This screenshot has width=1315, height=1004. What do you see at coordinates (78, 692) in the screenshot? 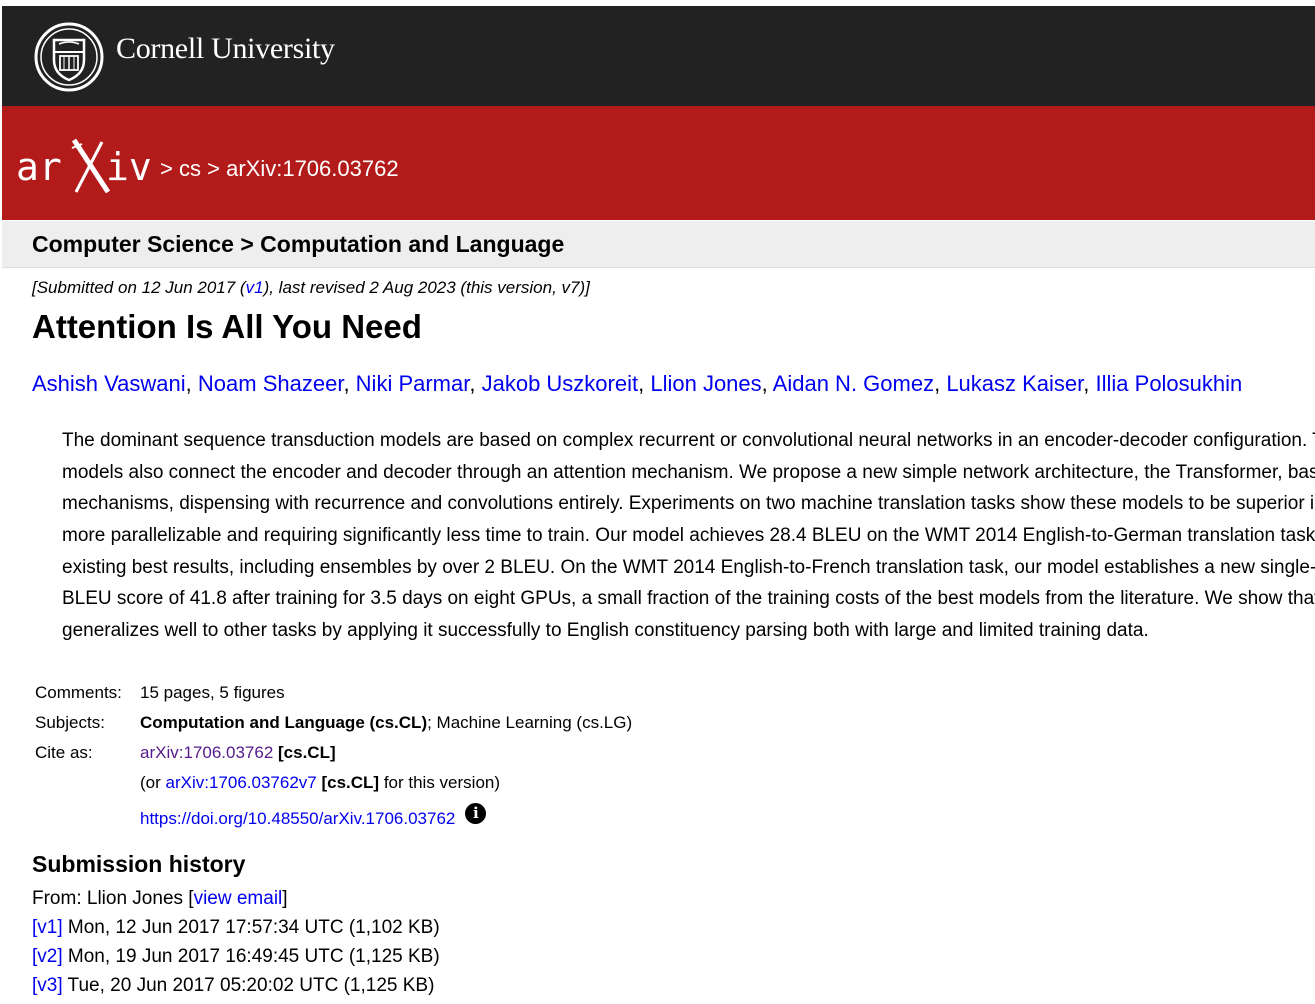
I see `comments-label: Comments:` at bounding box center [78, 692].